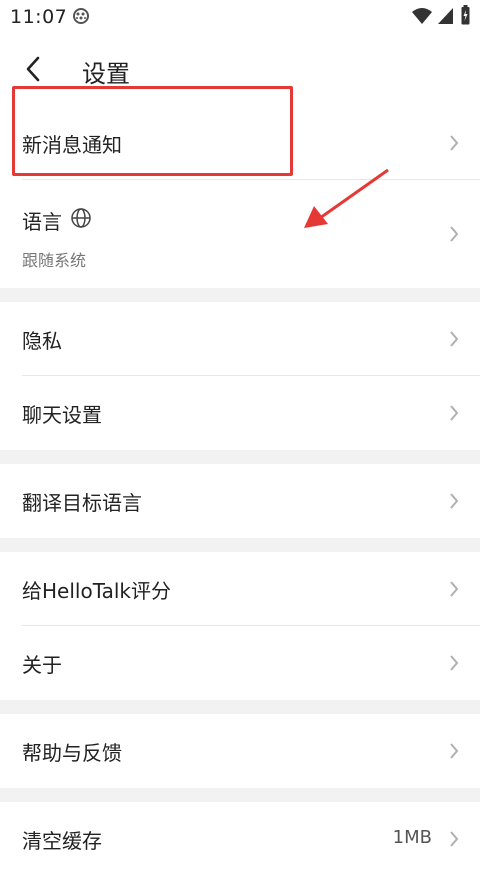 This screenshot has height=876, width=480. I want to click on settings-item-rate-hellotalk: 给HelloTalk评分, so click(240, 589).